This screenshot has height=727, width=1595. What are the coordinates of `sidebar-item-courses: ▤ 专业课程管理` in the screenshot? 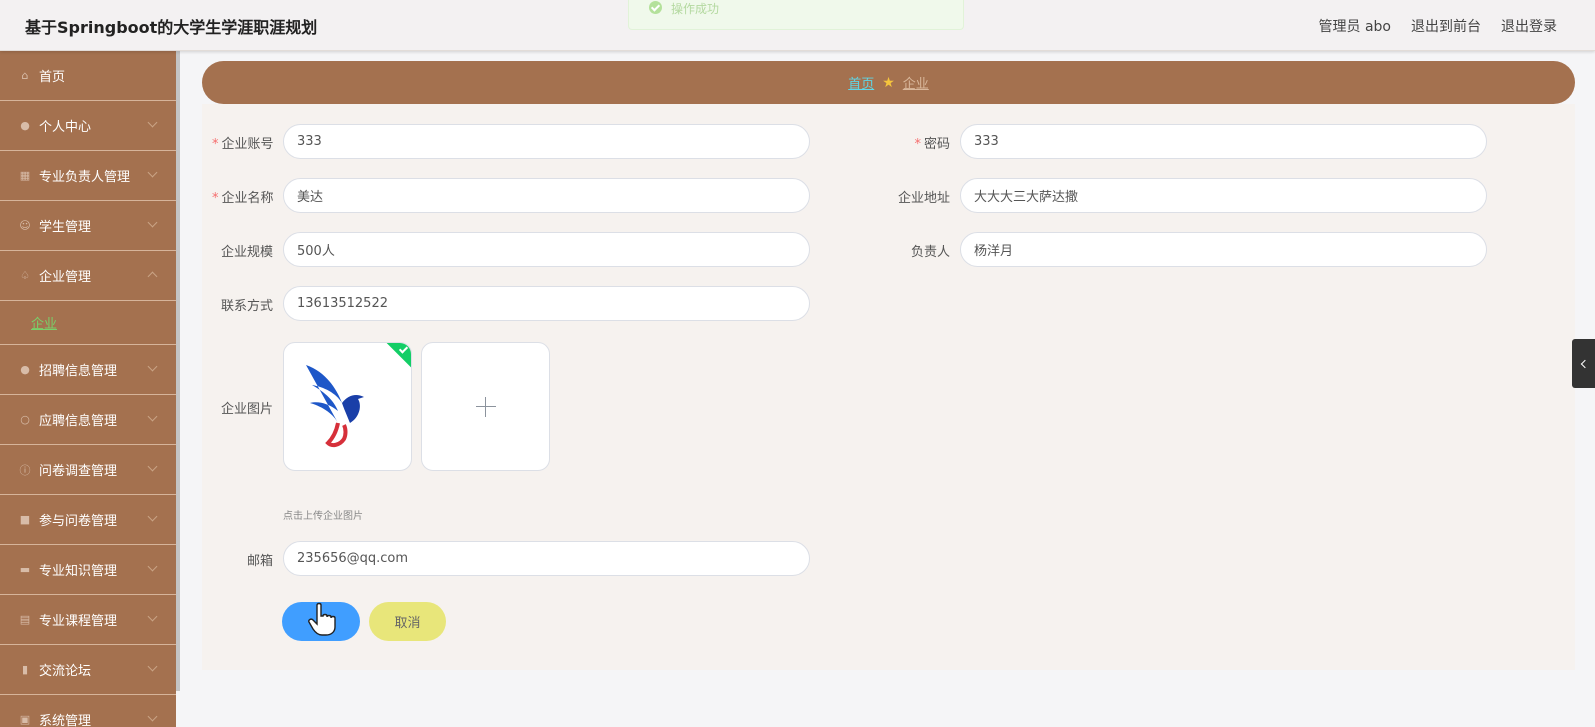 It's located at (88, 620).